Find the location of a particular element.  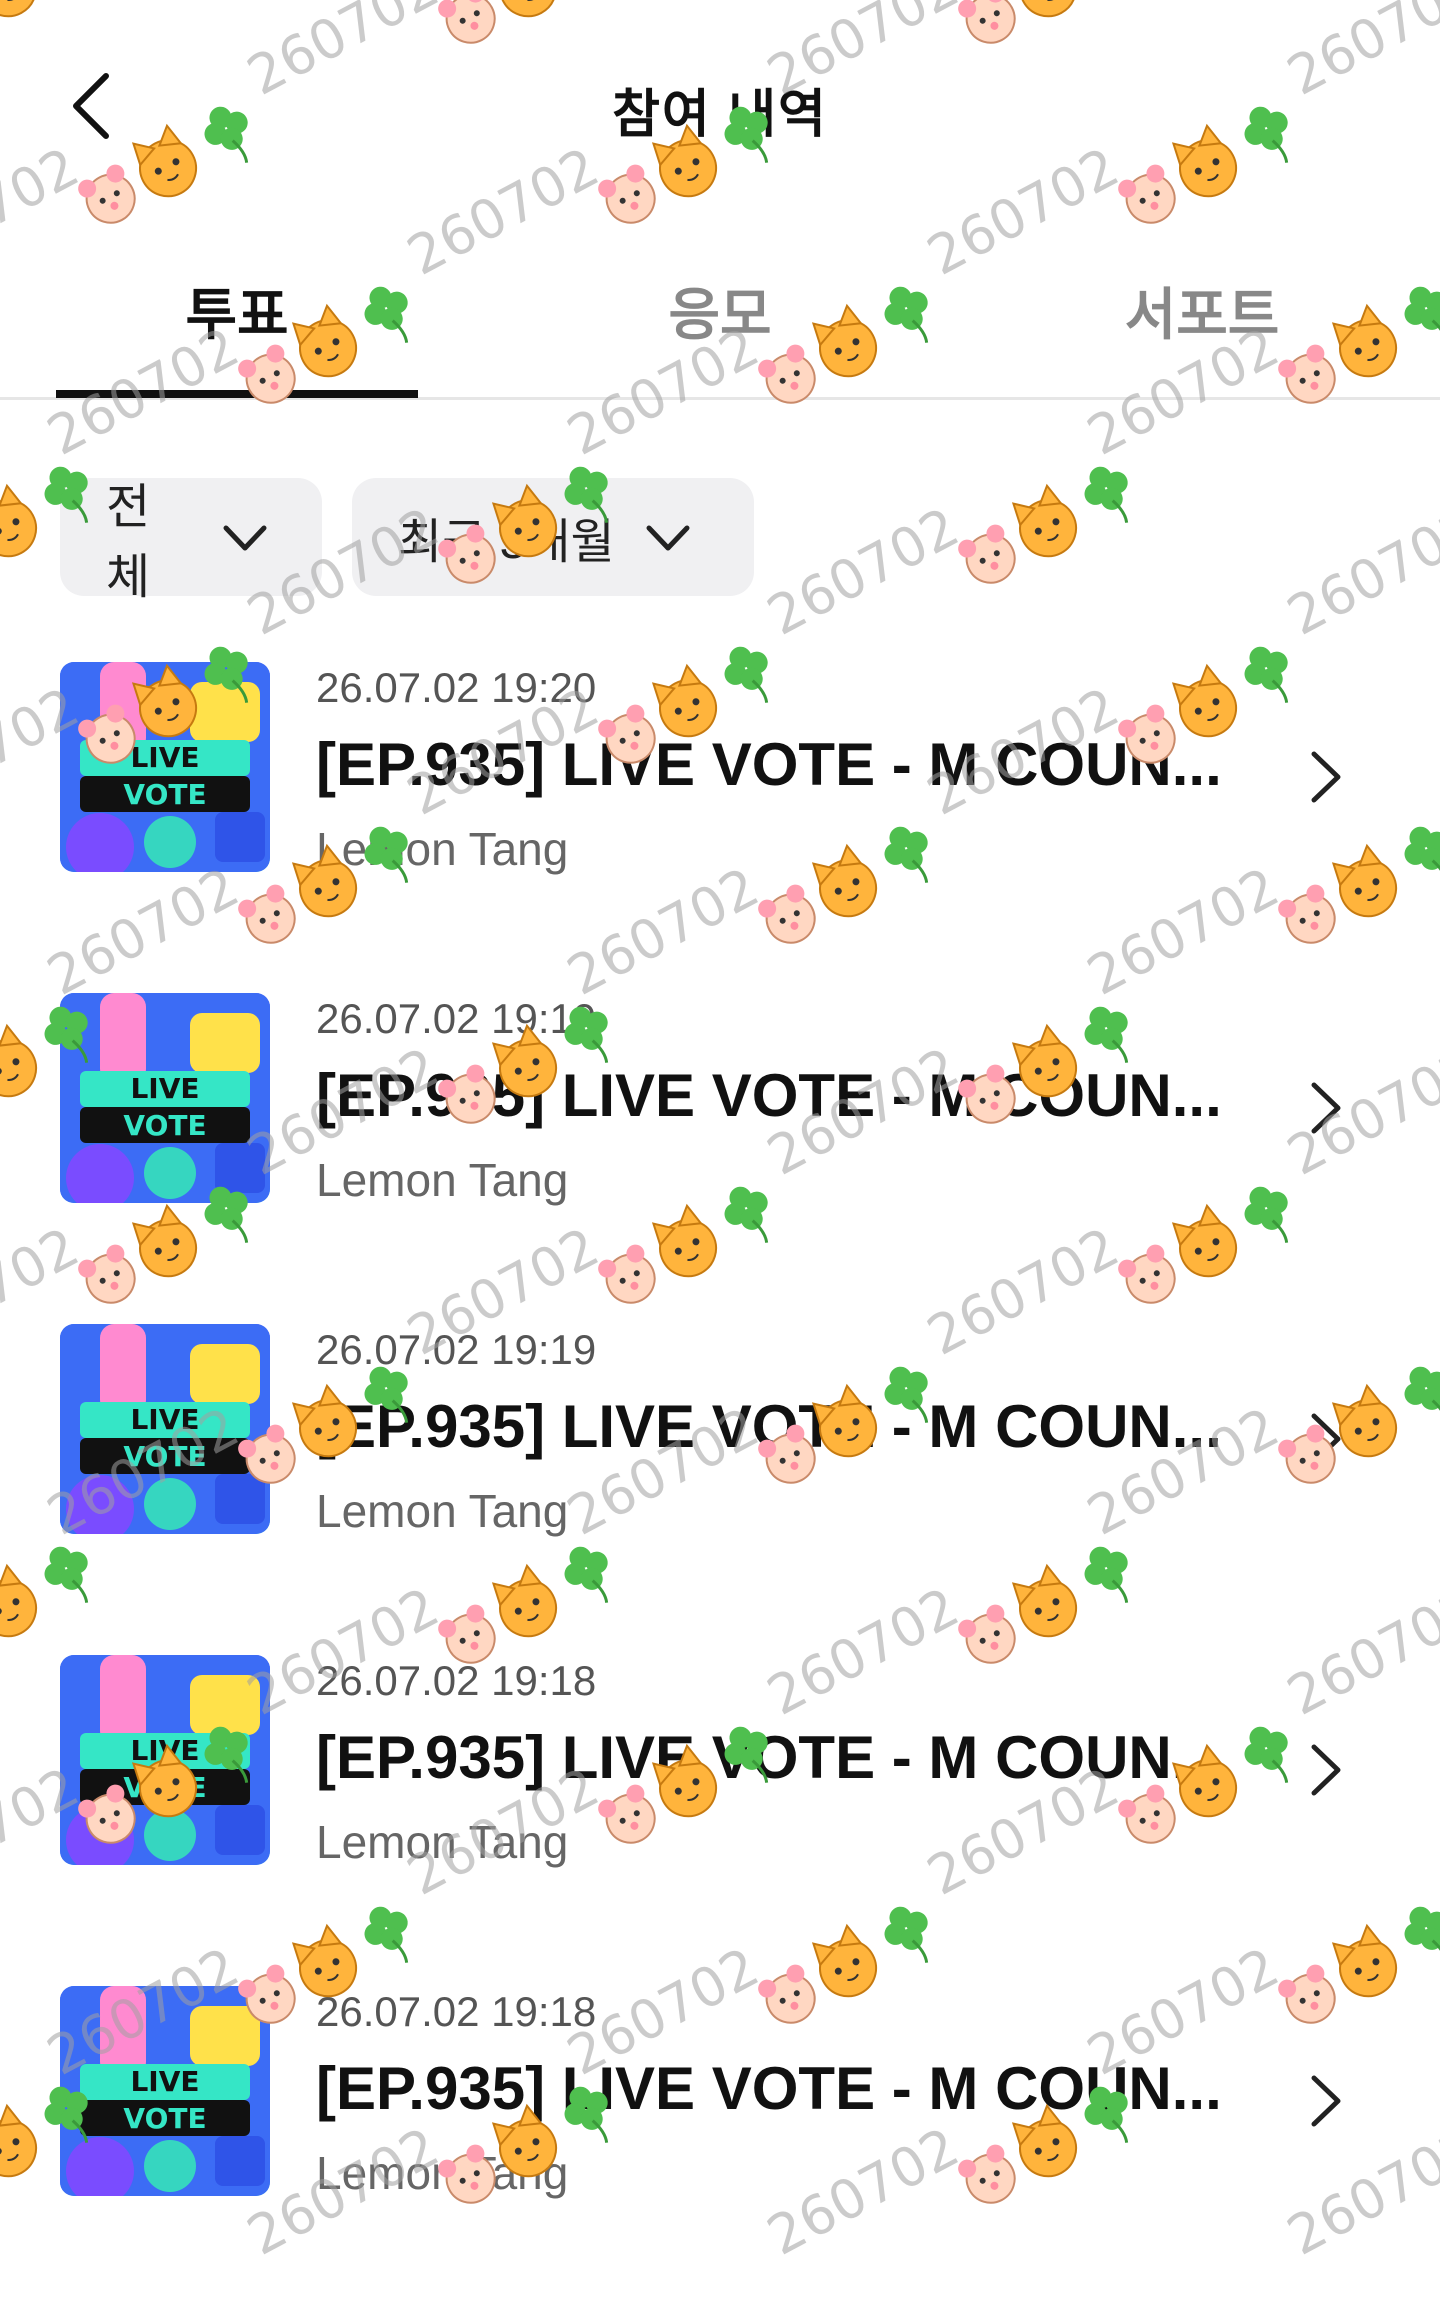

page-title: 참여 내역 is located at coordinates (720, 115).